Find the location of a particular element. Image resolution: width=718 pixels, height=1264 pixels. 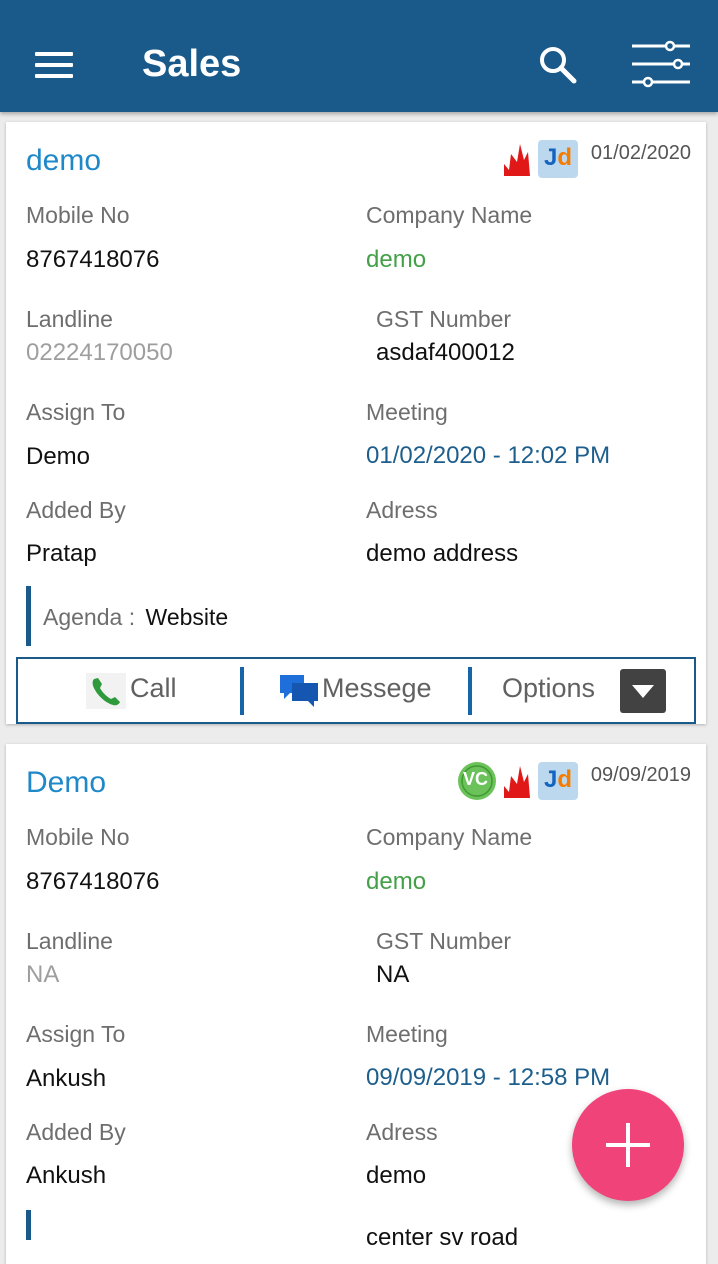

vc-source-icon: VC is located at coordinates (477, 781).